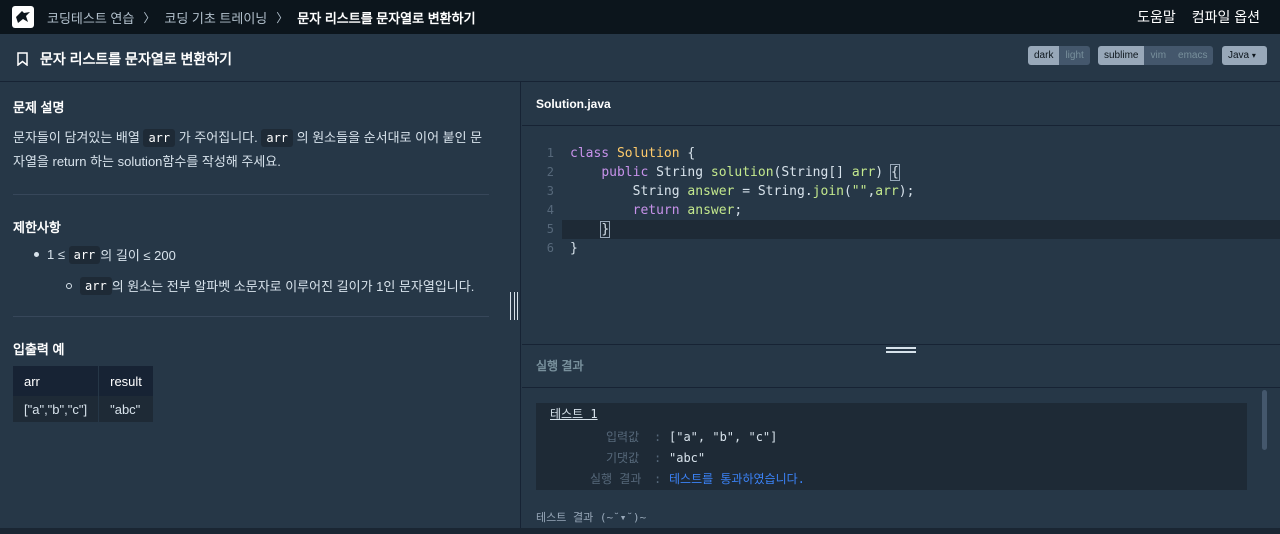  Describe the element at coordinates (901, 351) in the screenshot. I see `horizontal-split-handle` at that location.